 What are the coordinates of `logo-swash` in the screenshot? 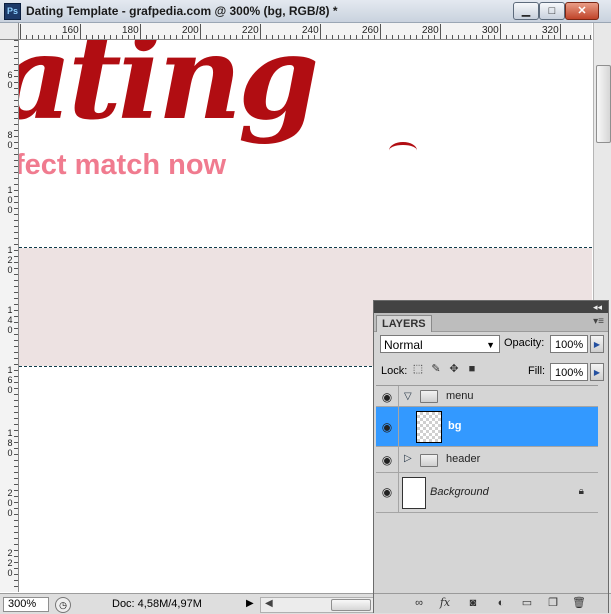 It's located at (403, 150).